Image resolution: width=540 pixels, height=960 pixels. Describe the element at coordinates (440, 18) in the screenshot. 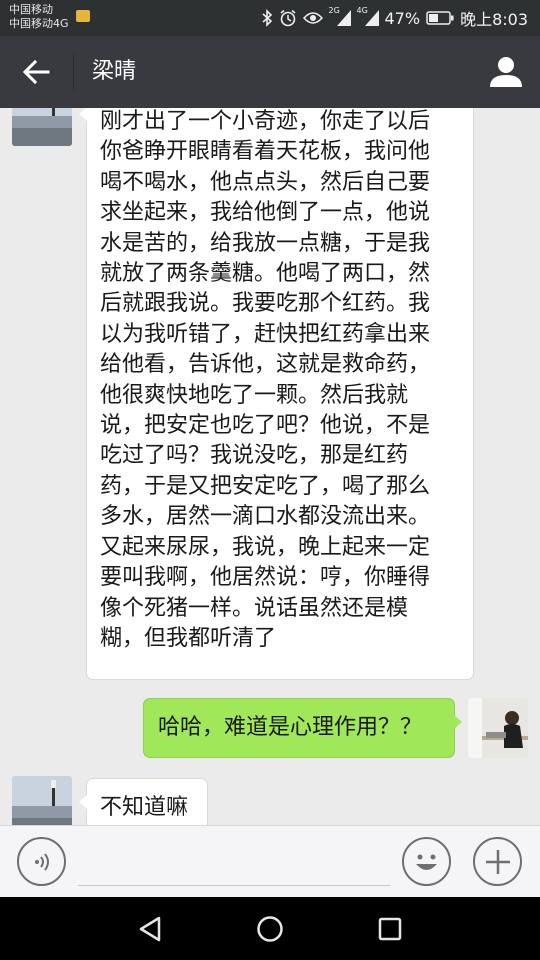

I see `battery-icon` at that location.